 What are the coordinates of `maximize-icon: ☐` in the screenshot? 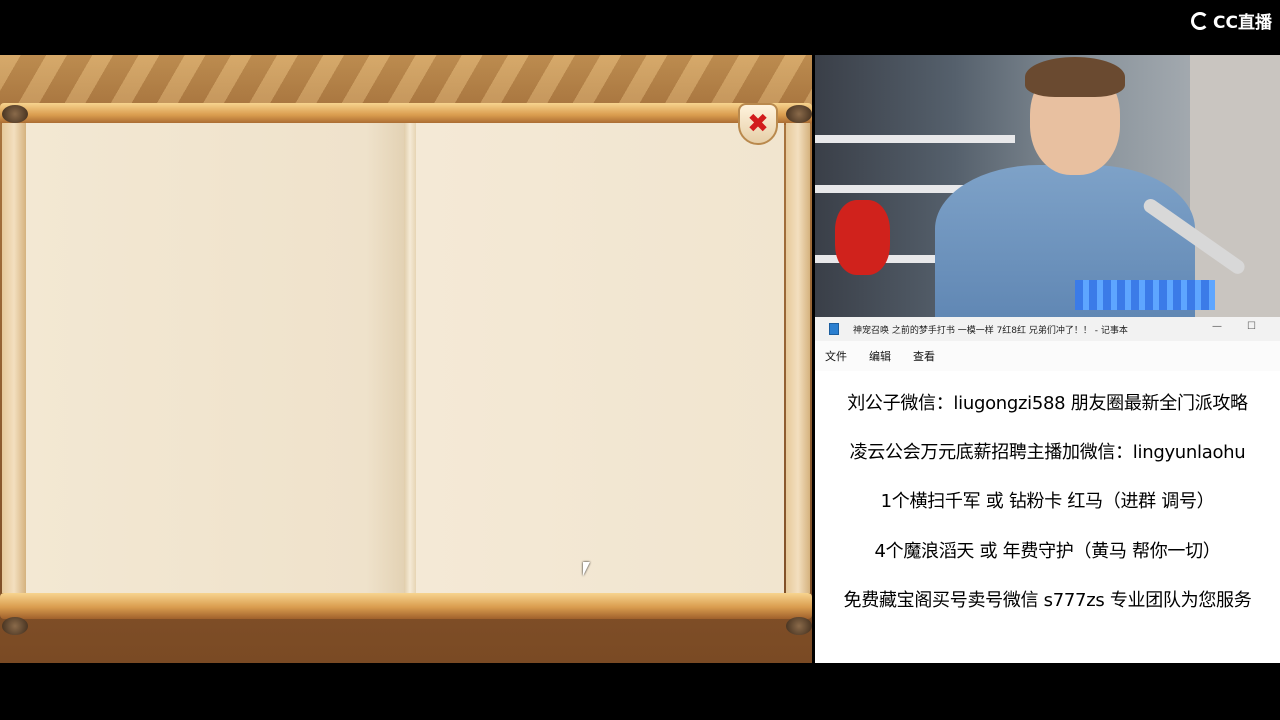 It's located at (1251, 326).